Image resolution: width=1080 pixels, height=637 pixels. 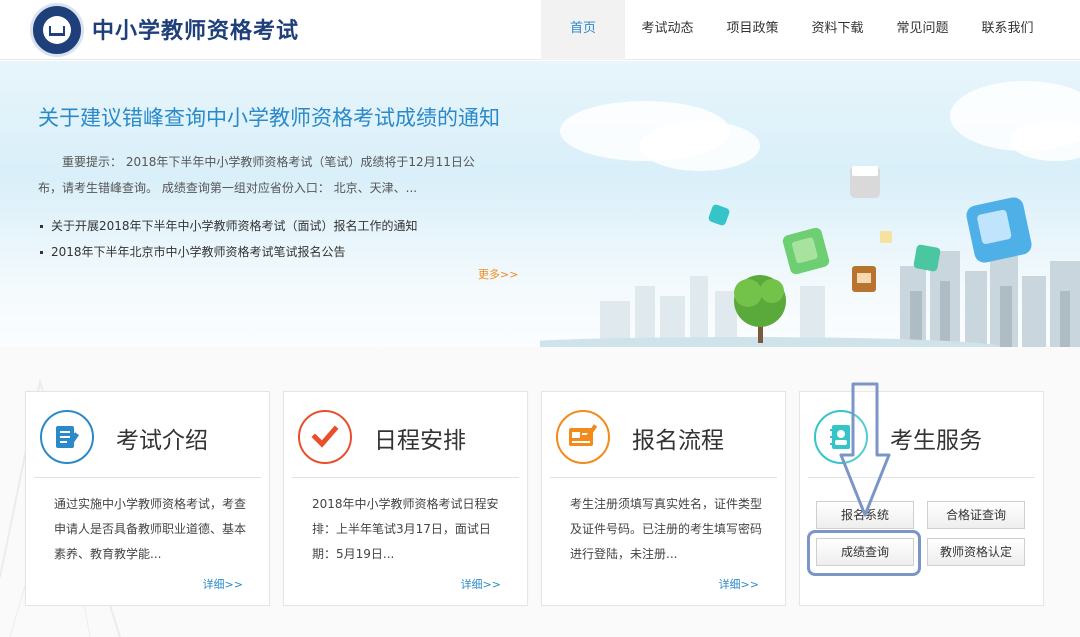 I want to click on site-title: 中小学教师资格考试, so click(x=195, y=29).